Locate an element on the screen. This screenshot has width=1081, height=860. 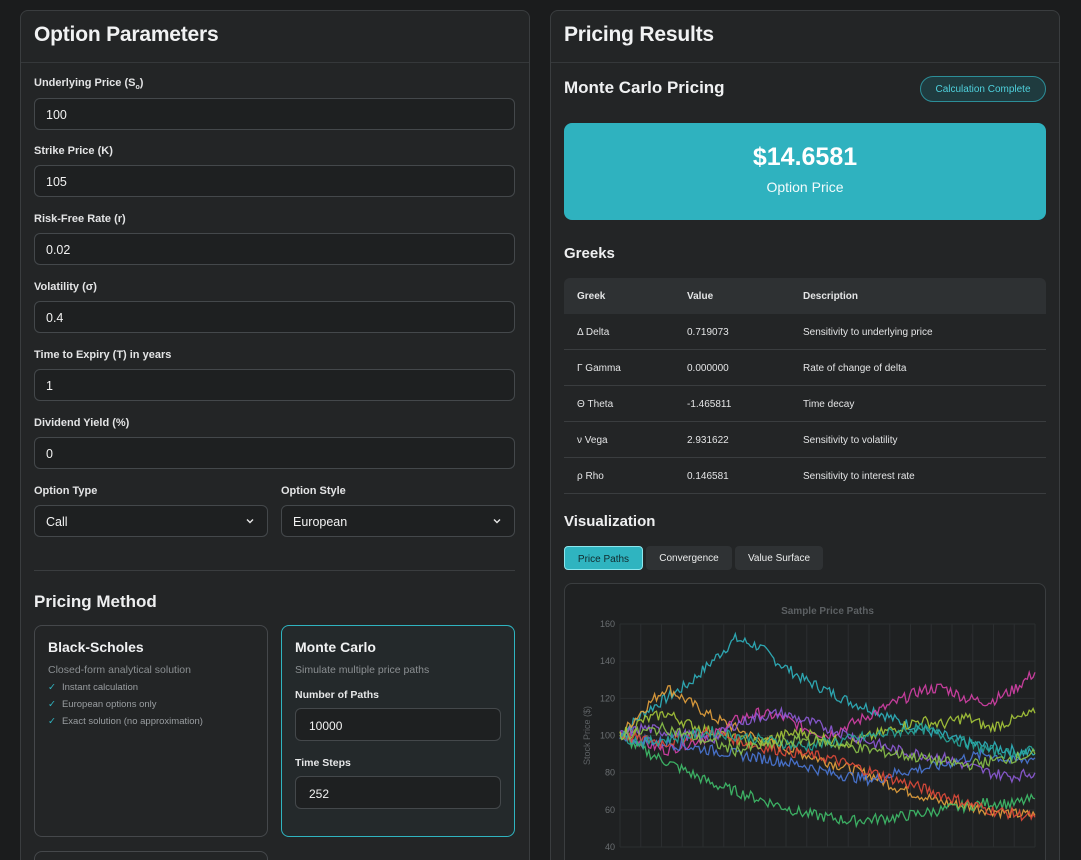
greek-description: Time decay is located at coordinates (829, 404).